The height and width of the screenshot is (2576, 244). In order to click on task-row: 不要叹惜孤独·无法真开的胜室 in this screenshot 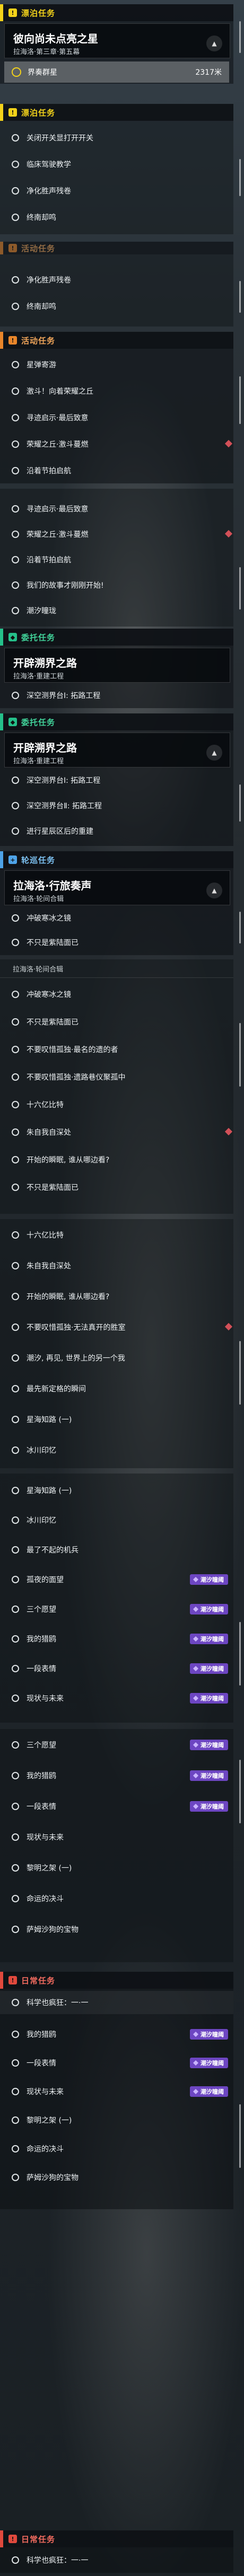, I will do `click(117, 1327)`.